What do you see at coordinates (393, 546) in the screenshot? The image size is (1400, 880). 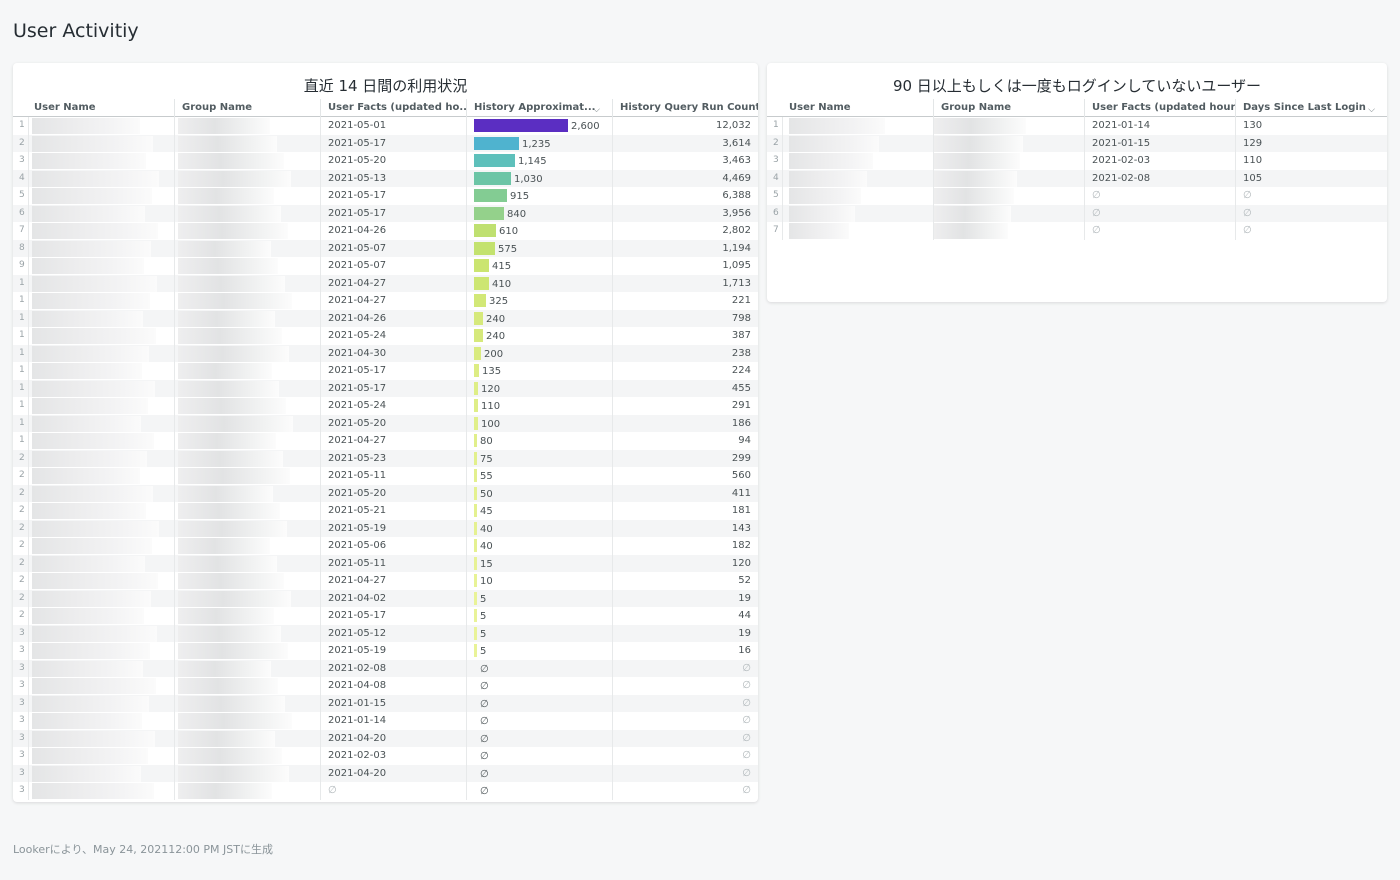 I see `user-facts-date-cell: 2021-05-06` at bounding box center [393, 546].